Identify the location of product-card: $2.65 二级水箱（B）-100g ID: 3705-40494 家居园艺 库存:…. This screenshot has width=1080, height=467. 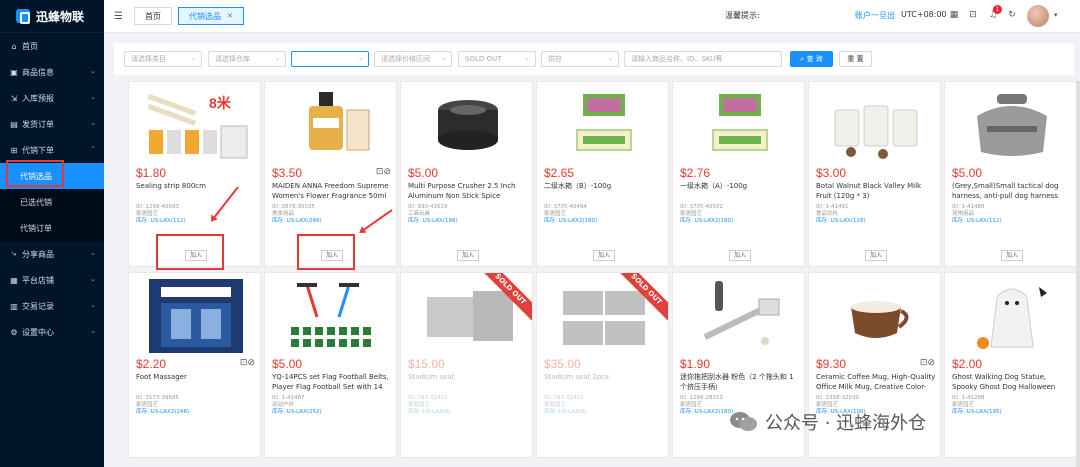
(602, 174).